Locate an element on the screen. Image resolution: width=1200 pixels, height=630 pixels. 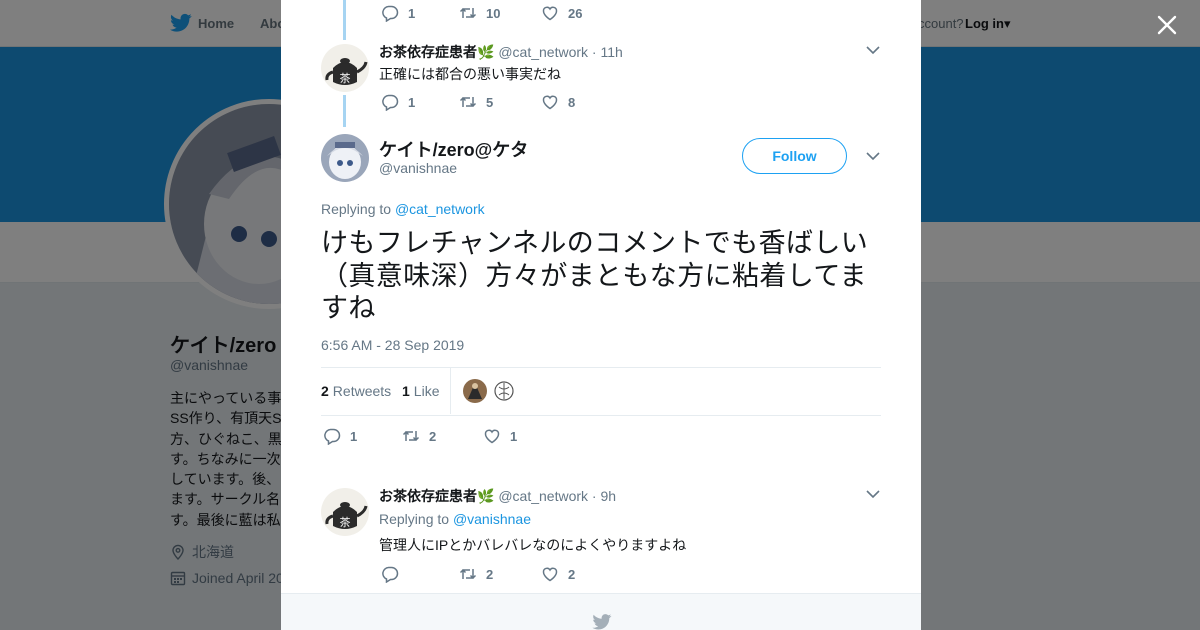
retweet-count: 5 is located at coordinates (490, 102).